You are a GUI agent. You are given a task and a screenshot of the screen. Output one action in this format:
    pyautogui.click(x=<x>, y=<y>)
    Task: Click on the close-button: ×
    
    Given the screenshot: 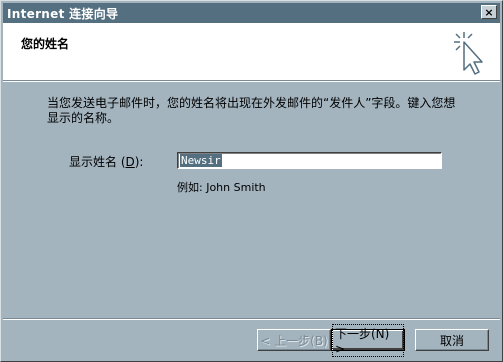 What is the action you would take?
    pyautogui.click(x=489, y=12)
    